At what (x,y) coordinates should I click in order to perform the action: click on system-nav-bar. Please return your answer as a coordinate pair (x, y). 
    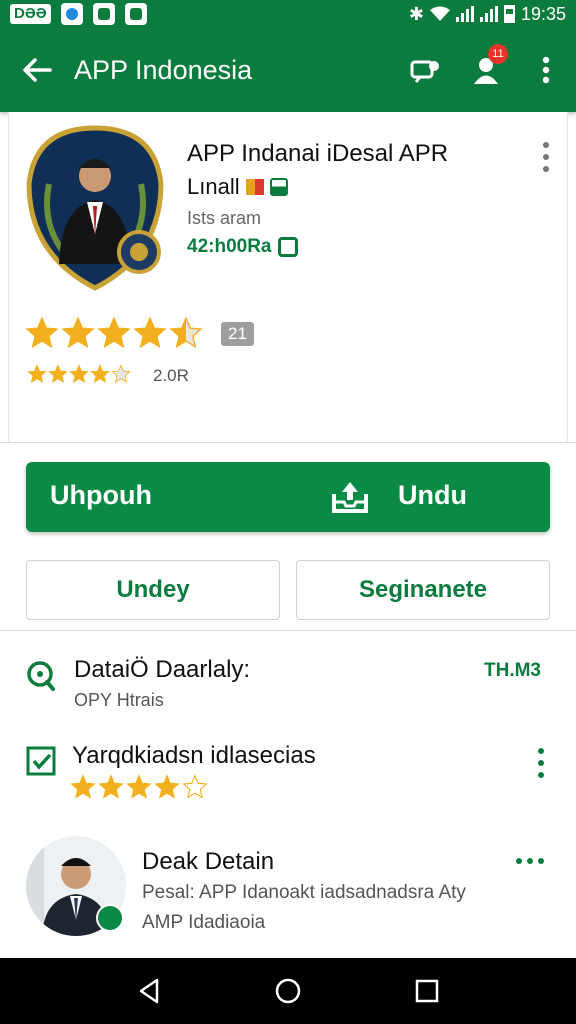
    Looking at the image, I should click on (288, 991).